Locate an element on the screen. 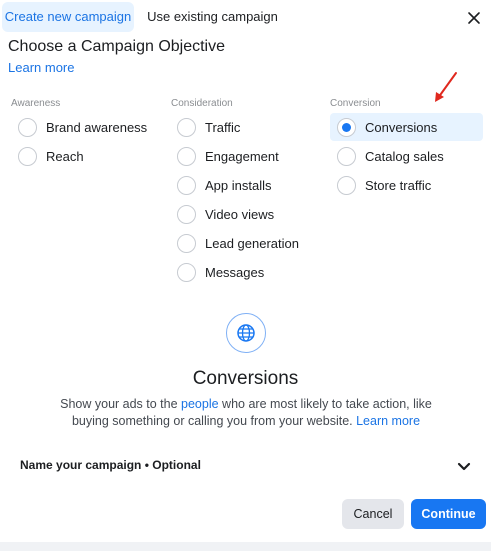 Image resolution: width=491 pixels, height=551 pixels. expand-button is located at coordinates (464, 466).